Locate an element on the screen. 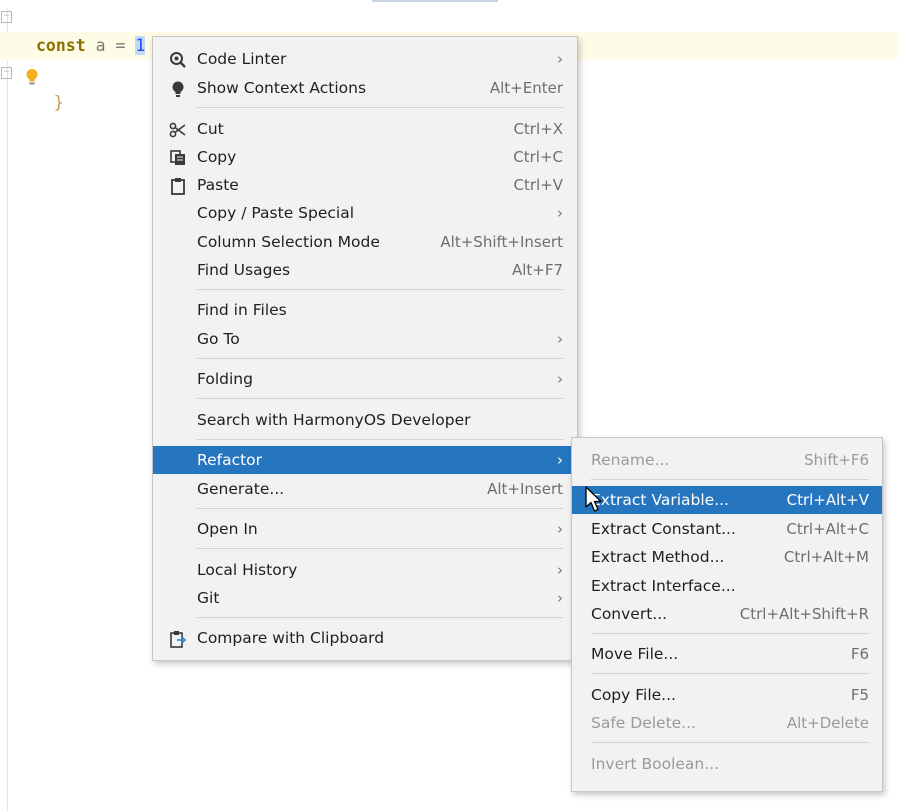  menu-item-find-in-files: Find in Files is located at coordinates (365, 310).